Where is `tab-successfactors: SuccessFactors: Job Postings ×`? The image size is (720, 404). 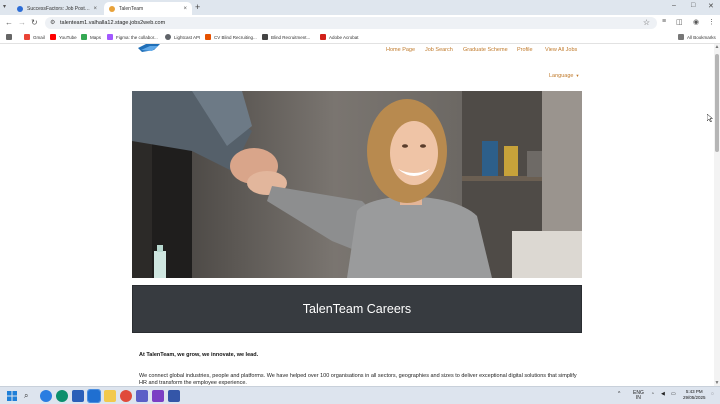
tab-successfactors: SuccessFactors: Job Postings × is located at coordinates (57, 8).